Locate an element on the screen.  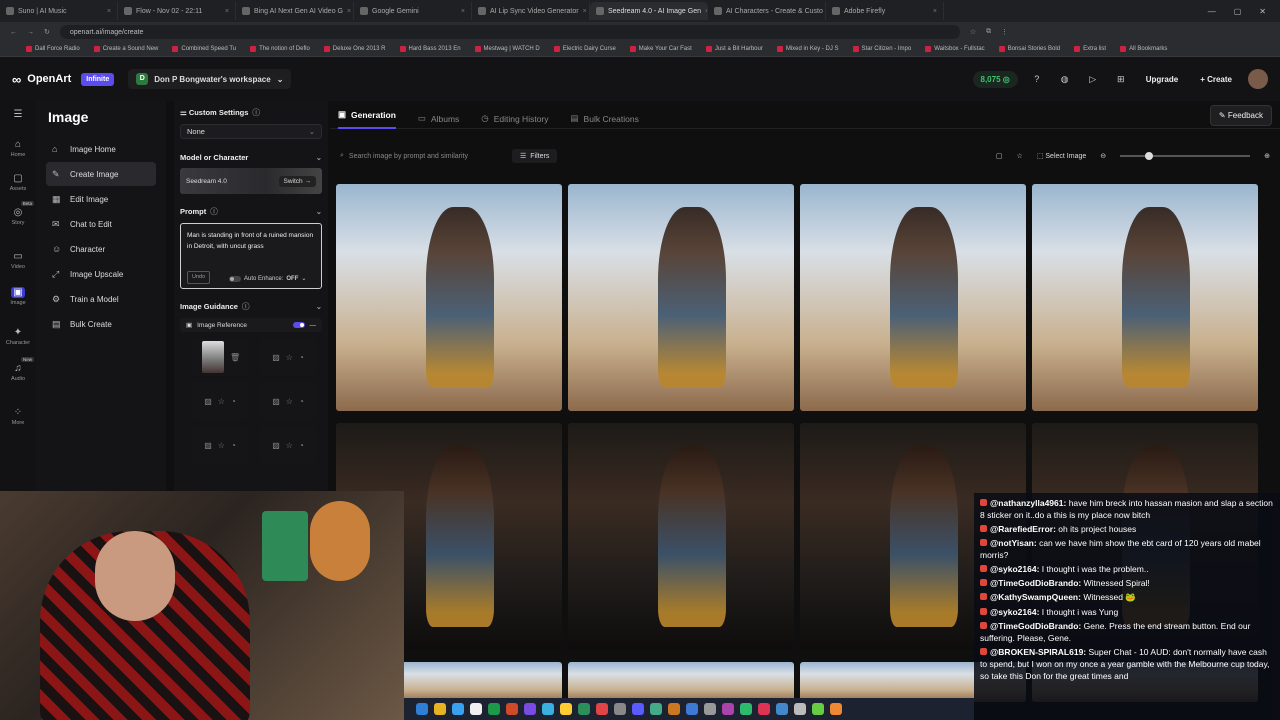
bookmark-item: Make Your Car Fast is located at coordinates (660, 49).